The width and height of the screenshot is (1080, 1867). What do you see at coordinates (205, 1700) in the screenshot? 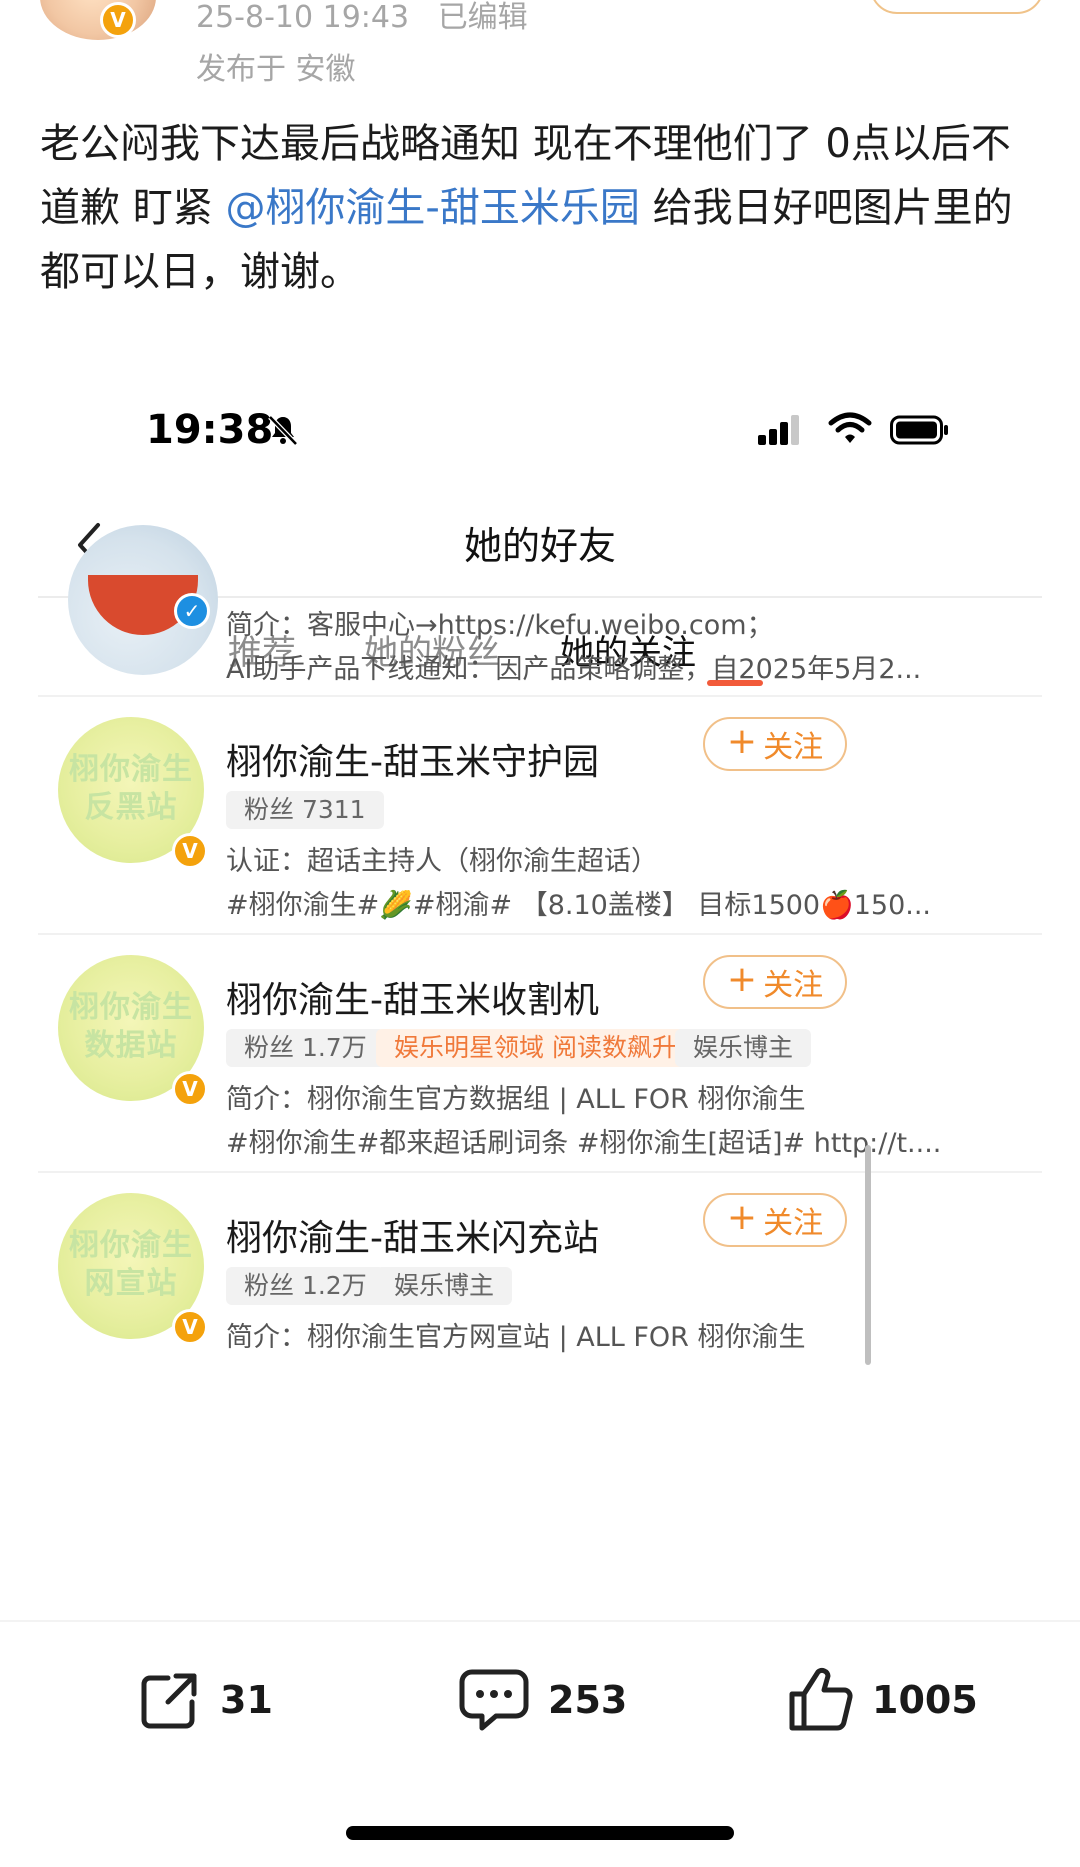
I see `repost-button: 31` at bounding box center [205, 1700].